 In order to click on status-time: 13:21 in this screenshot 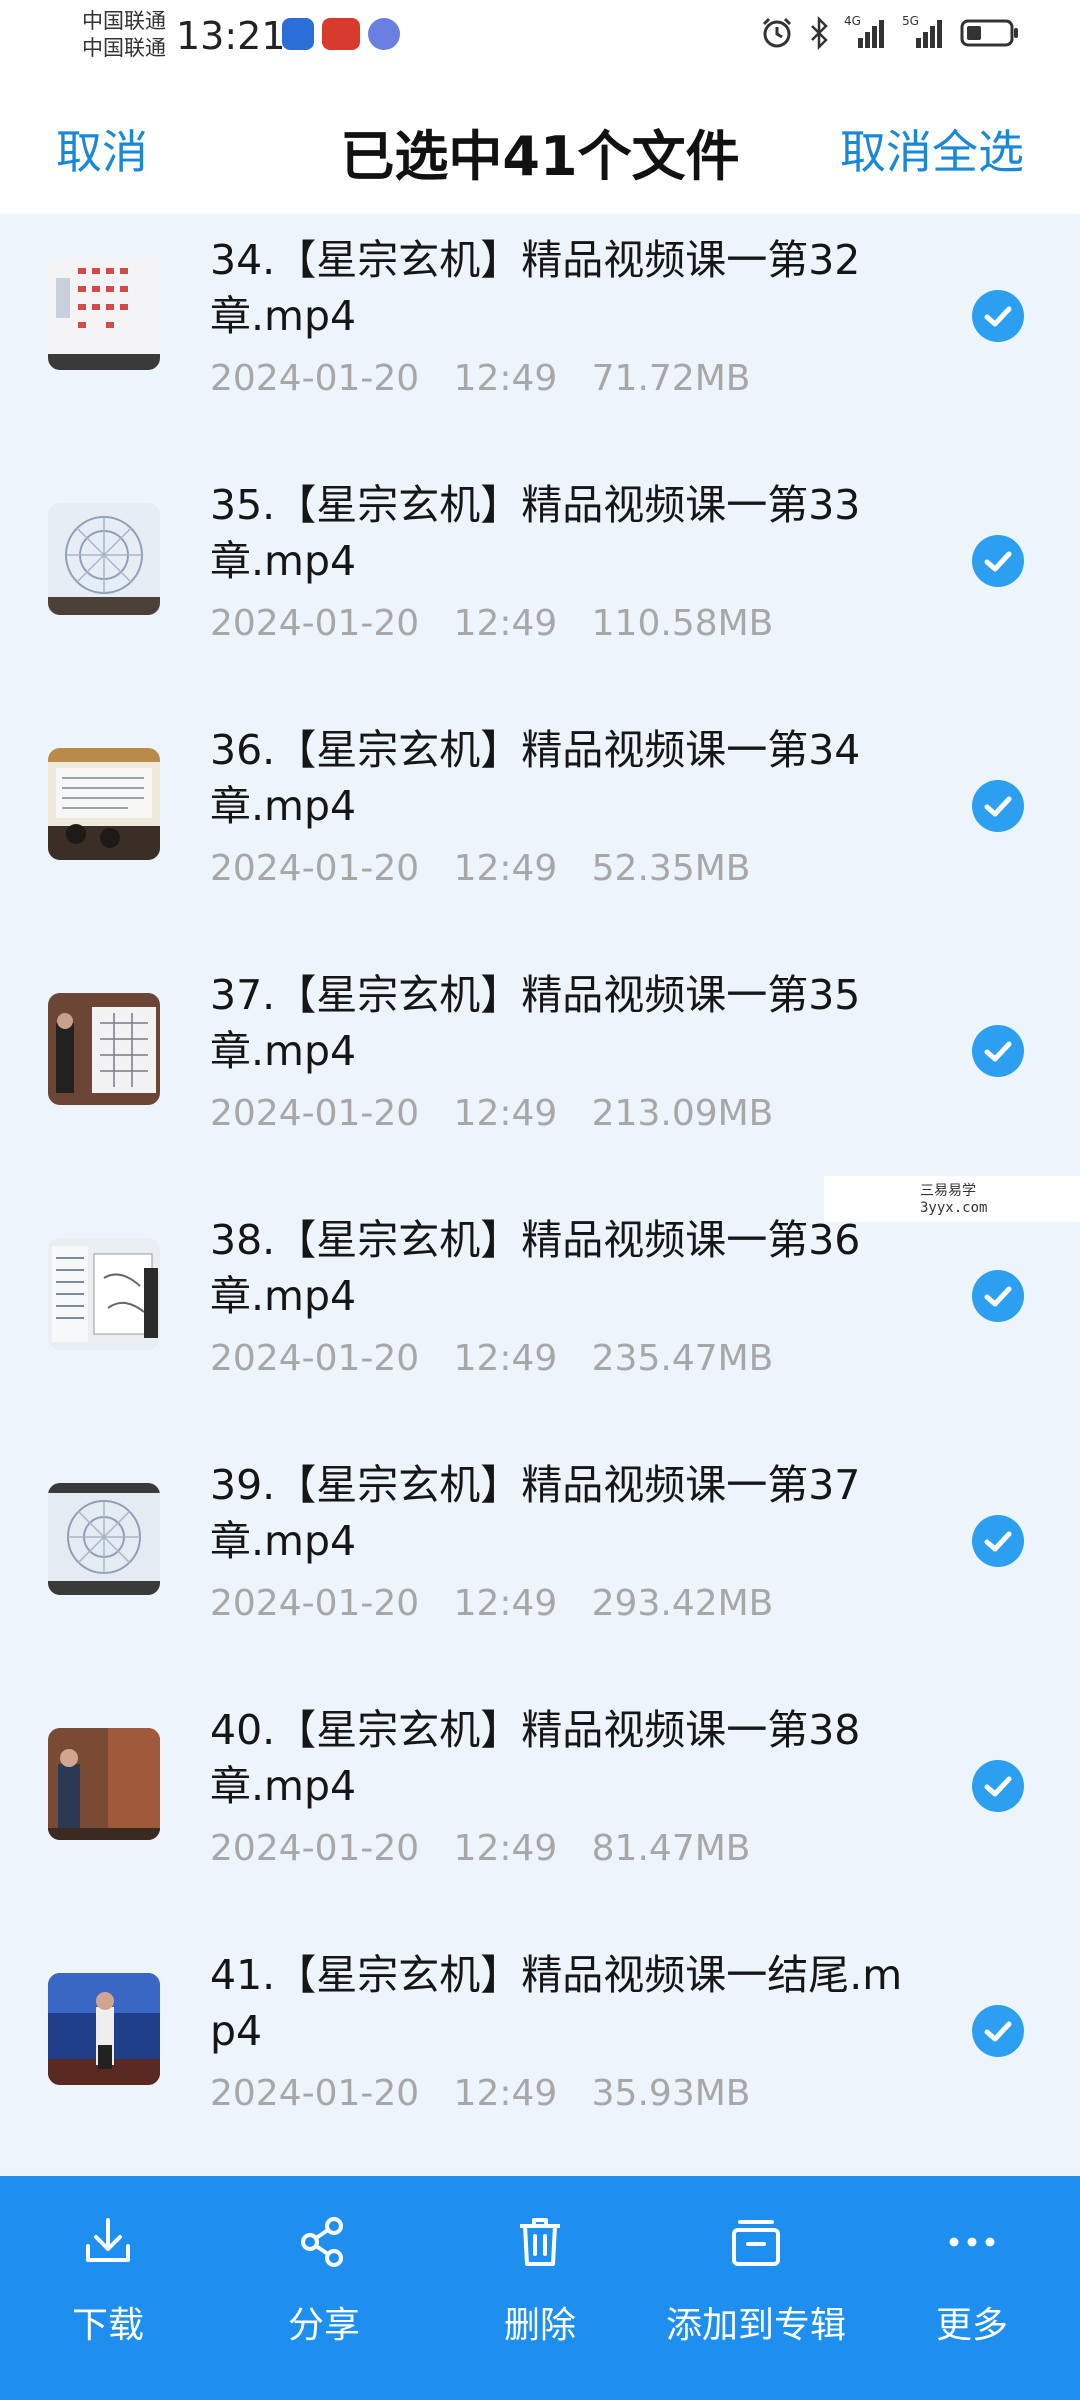, I will do `click(231, 36)`.